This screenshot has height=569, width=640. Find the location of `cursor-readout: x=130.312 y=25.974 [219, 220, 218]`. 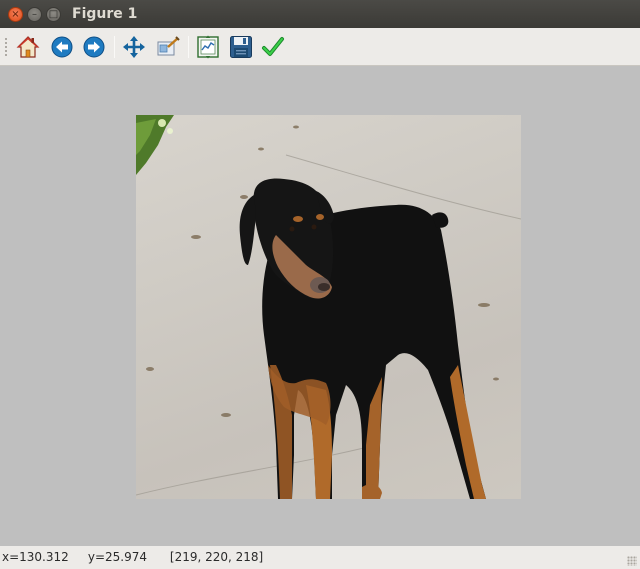

cursor-readout: x=130.312 y=25.974 [219, 220, 218] is located at coordinates (133, 557).